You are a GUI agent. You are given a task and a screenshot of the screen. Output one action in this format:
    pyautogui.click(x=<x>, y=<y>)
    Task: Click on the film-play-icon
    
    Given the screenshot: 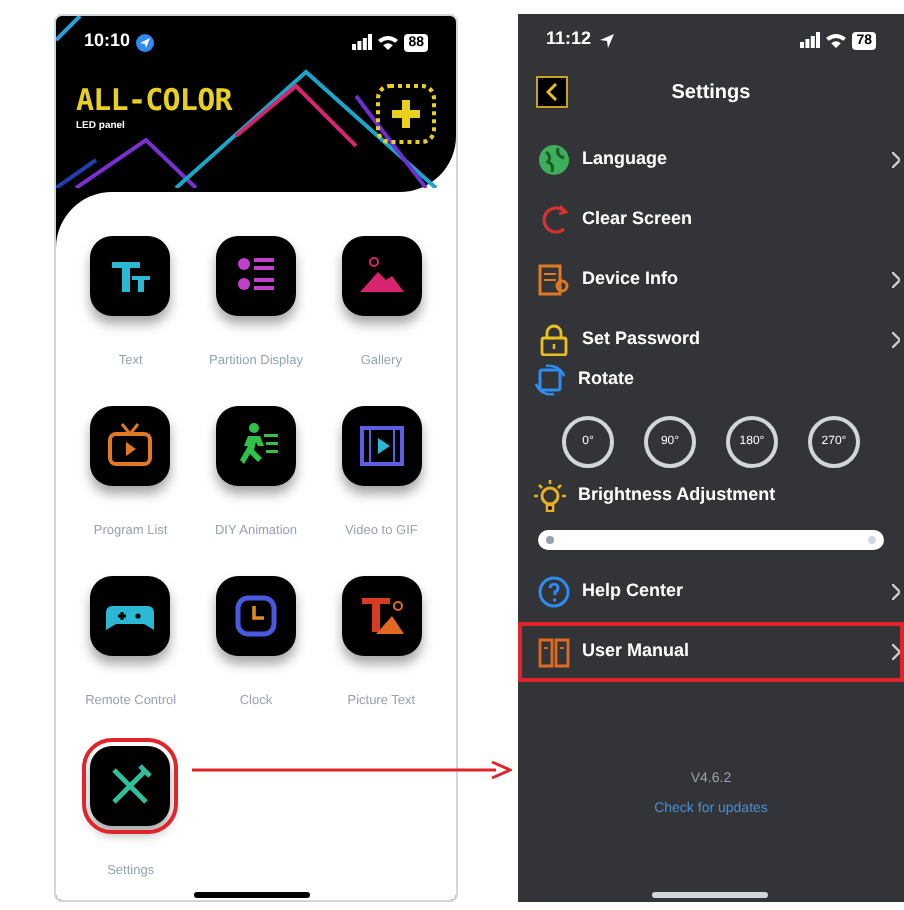 What is the action you would take?
    pyautogui.click(x=381, y=446)
    